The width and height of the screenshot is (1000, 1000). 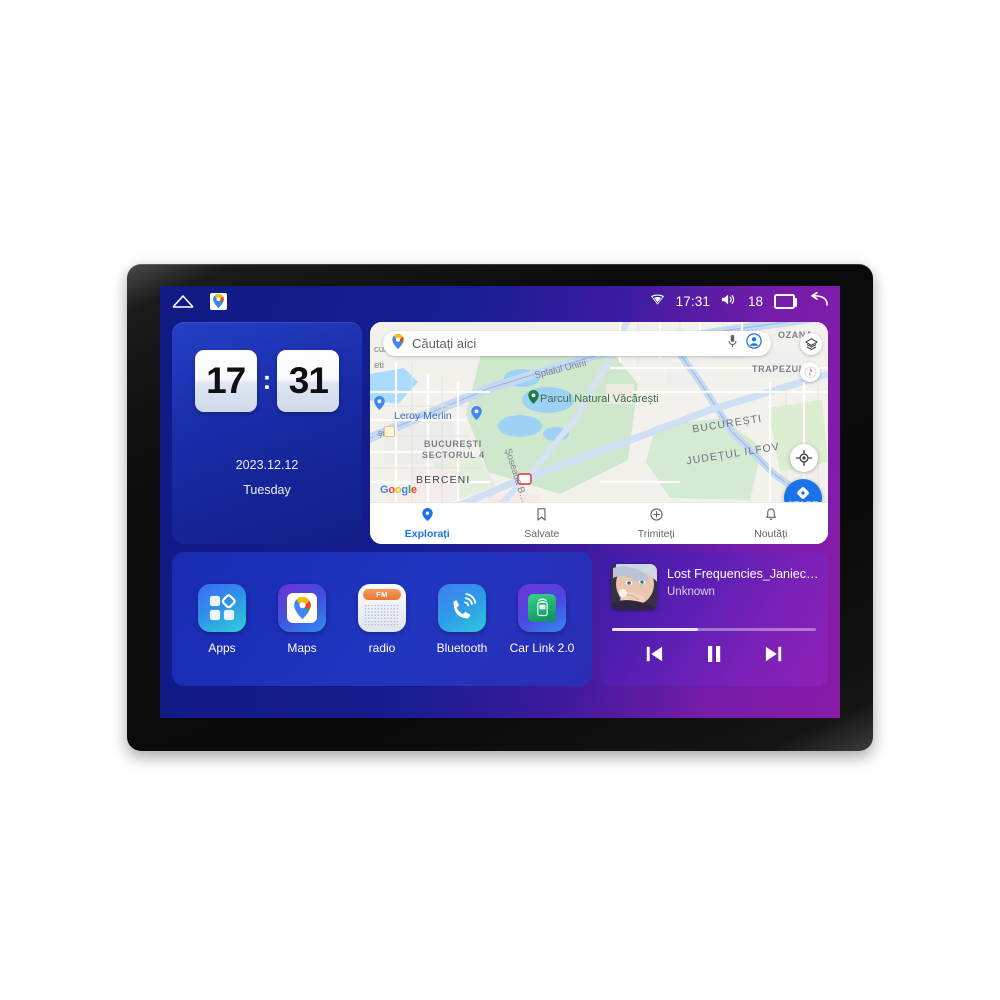 What do you see at coordinates (732, 343) in the screenshot?
I see `microphone-icon` at bounding box center [732, 343].